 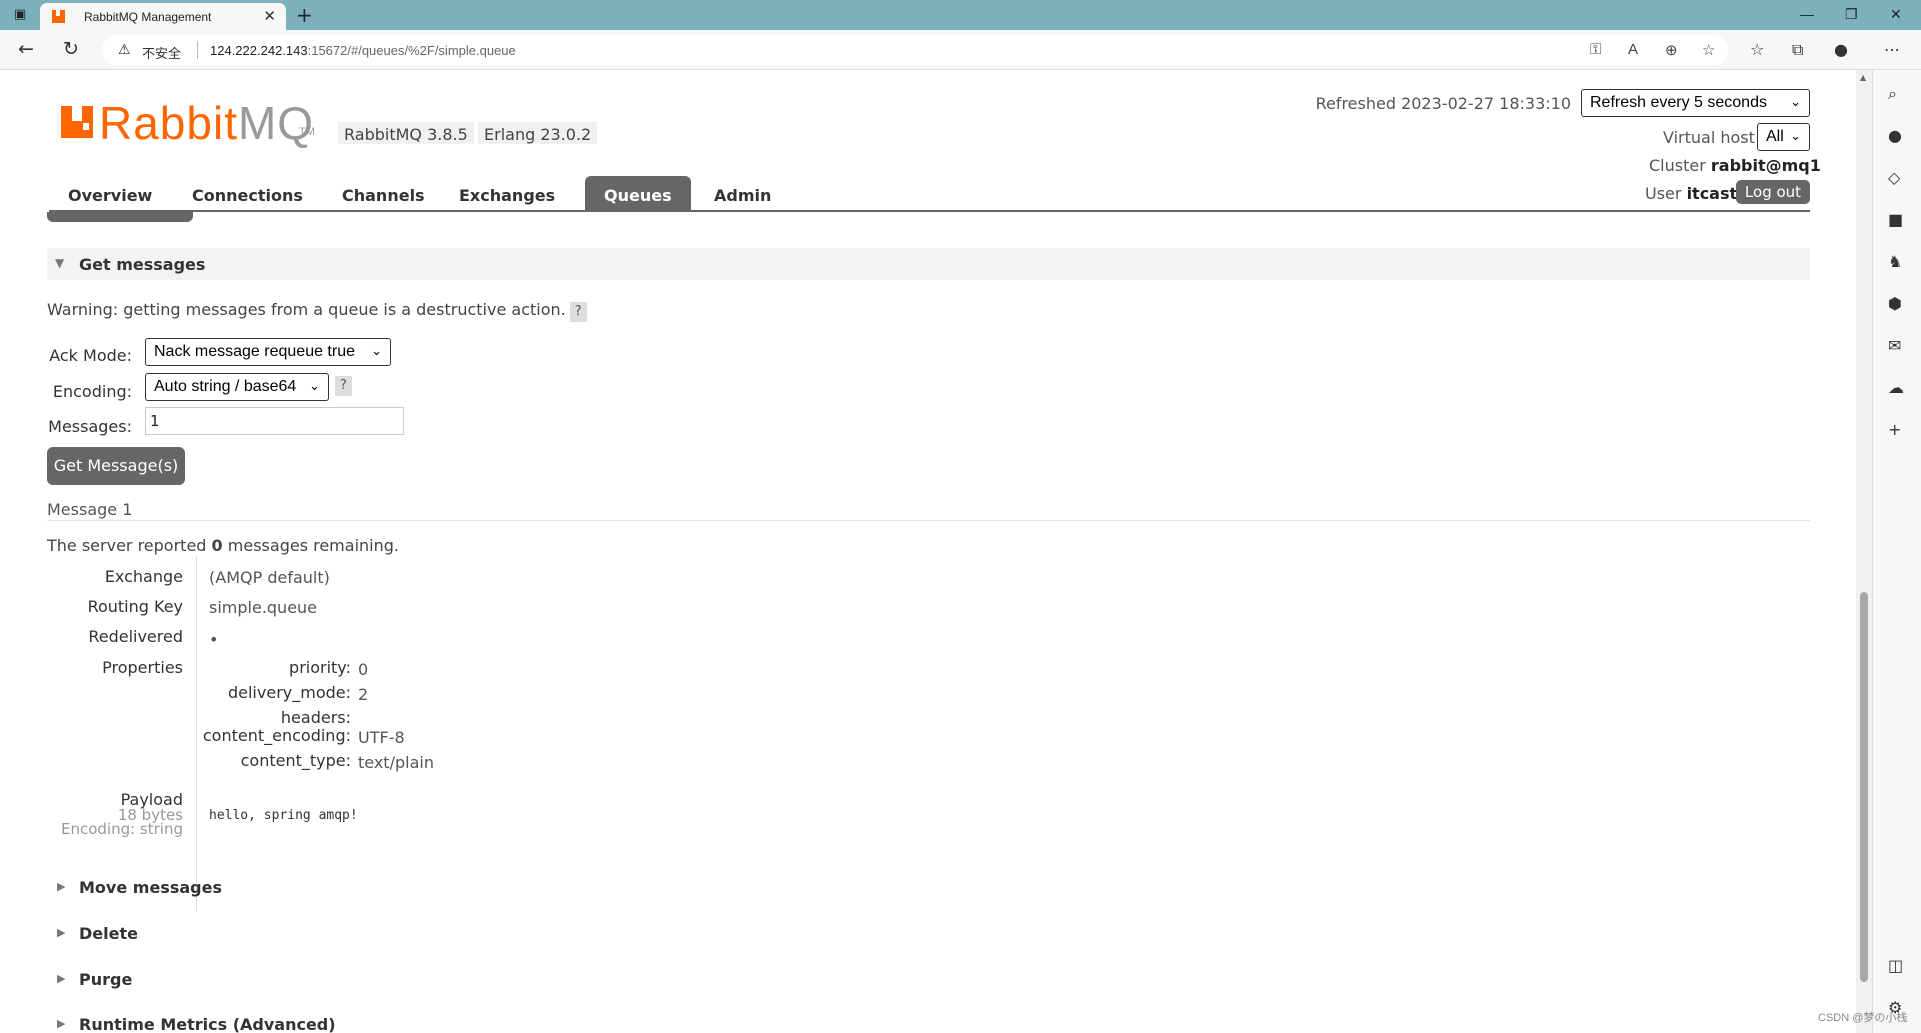 I want to click on cloud-icon: ☁, so click(x=1896, y=387).